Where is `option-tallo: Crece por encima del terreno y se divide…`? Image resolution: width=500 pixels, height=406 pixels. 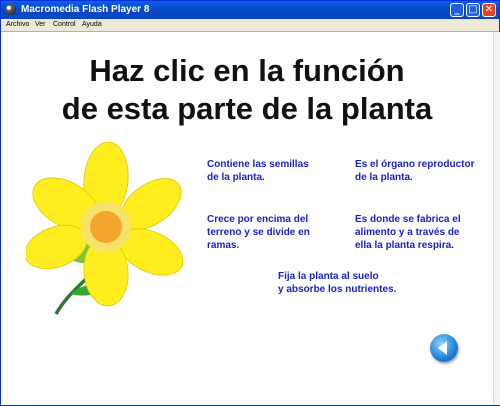
option-tallo: Crece por encima del terreno y se divide… is located at coordinates (258, 232).